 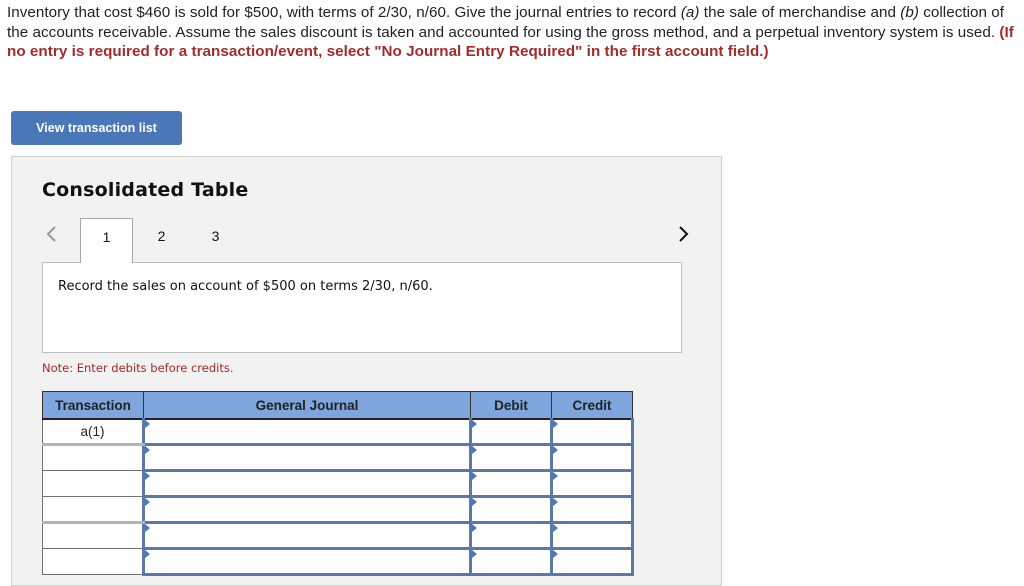 I want to click on part-a-label: (a), so click(x=690, y=12).